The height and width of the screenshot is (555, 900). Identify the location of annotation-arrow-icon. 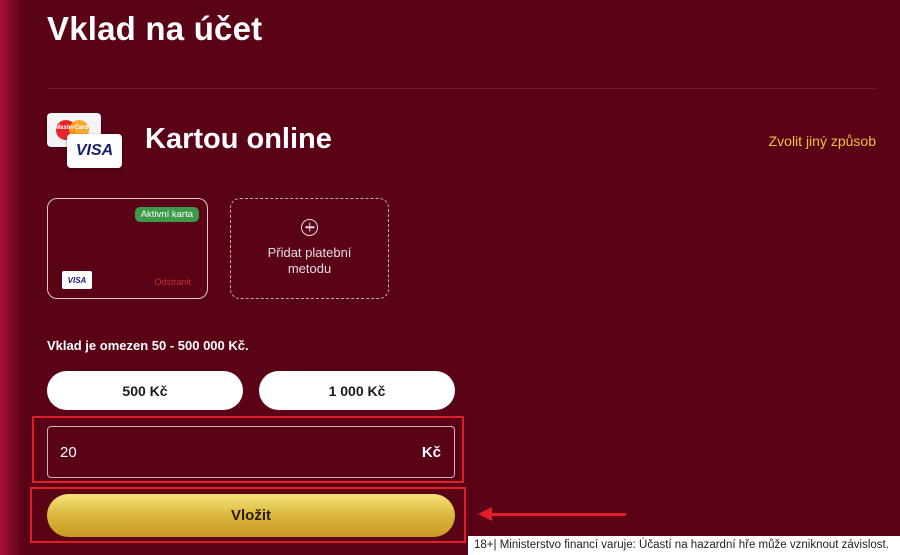
(552, 514).